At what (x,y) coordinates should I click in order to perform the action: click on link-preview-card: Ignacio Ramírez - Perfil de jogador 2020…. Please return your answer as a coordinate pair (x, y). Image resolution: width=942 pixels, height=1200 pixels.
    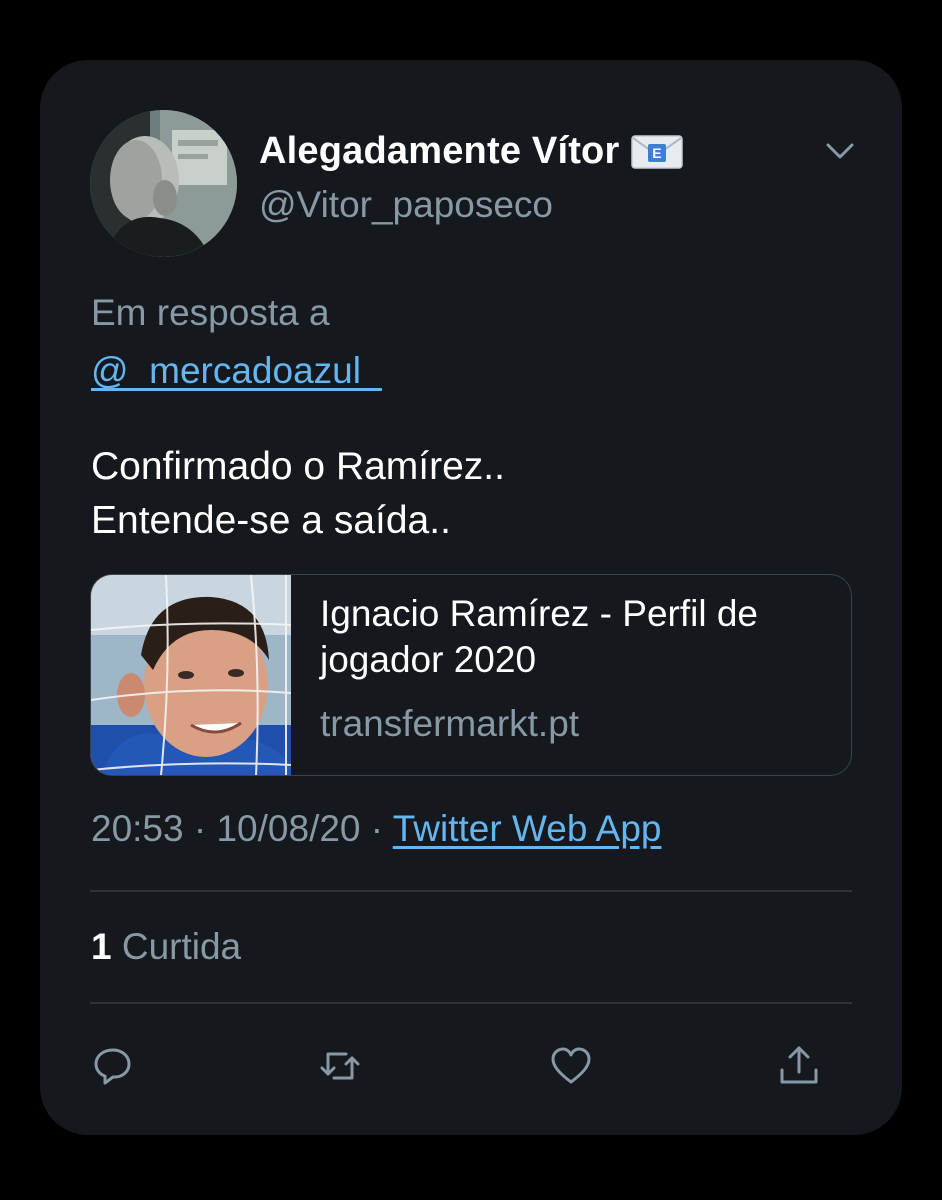
    Looking at the image, I should click on (471, 675).